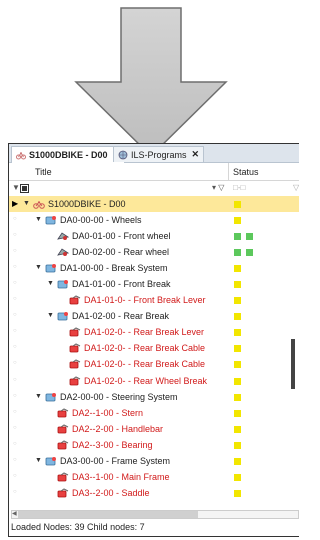  What do you see at coordinates (101, 220) in the screenshot?
I see `row-label: DA0-00-00 - Wheels` at bounding box center [101, 220].